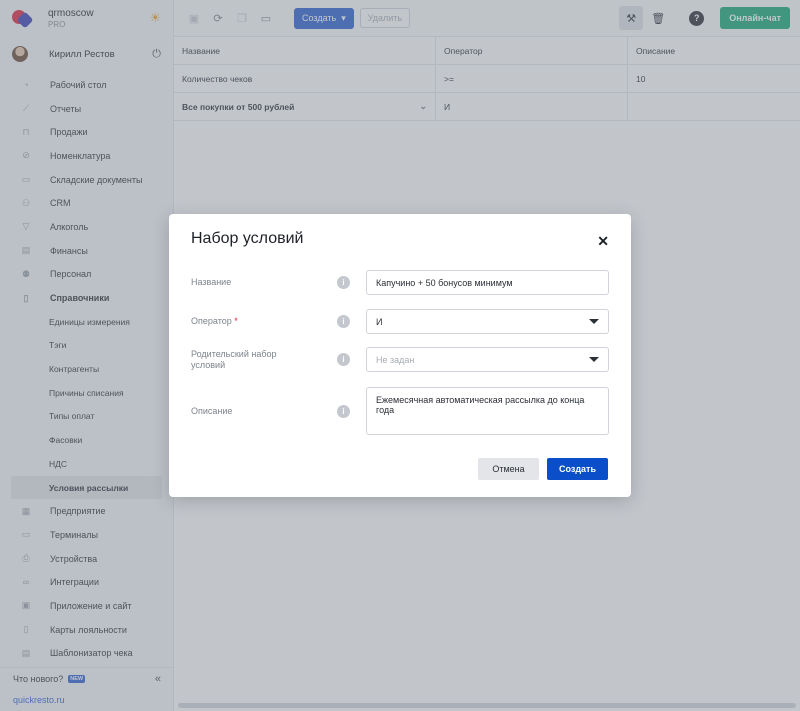 The image size is (800, 711). I want to click on field-label: Родительский набор условий, so click(234, 359).